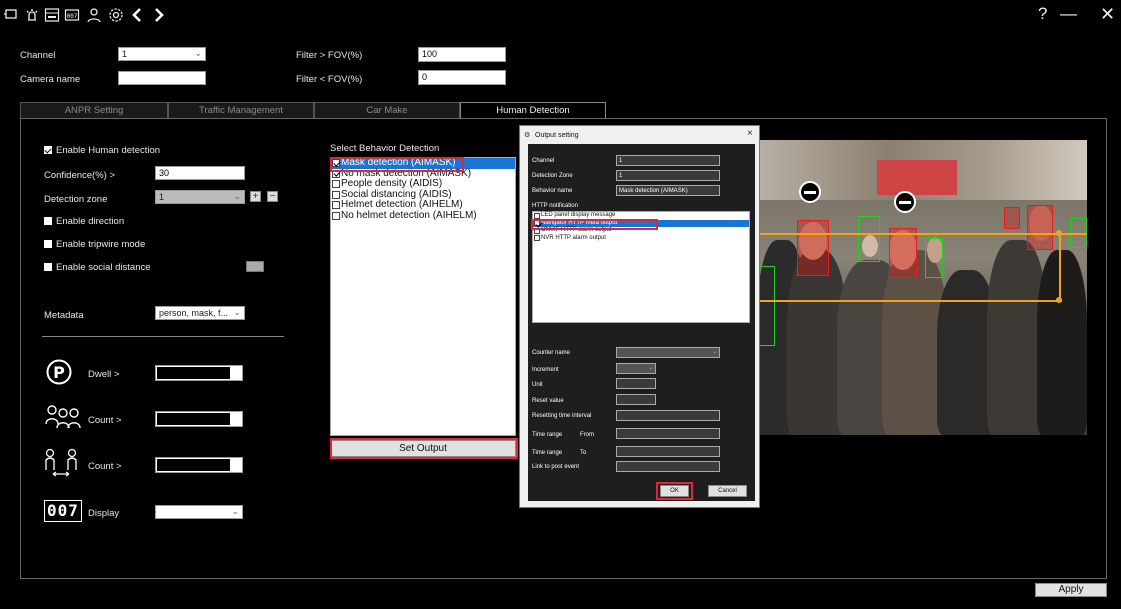 The width and height of the screenshot is (1121, 609). What do you see at coordinates (1107, 14) in the screenshot?
I see `close-button: ✕` at bounding box center [1107, 14].